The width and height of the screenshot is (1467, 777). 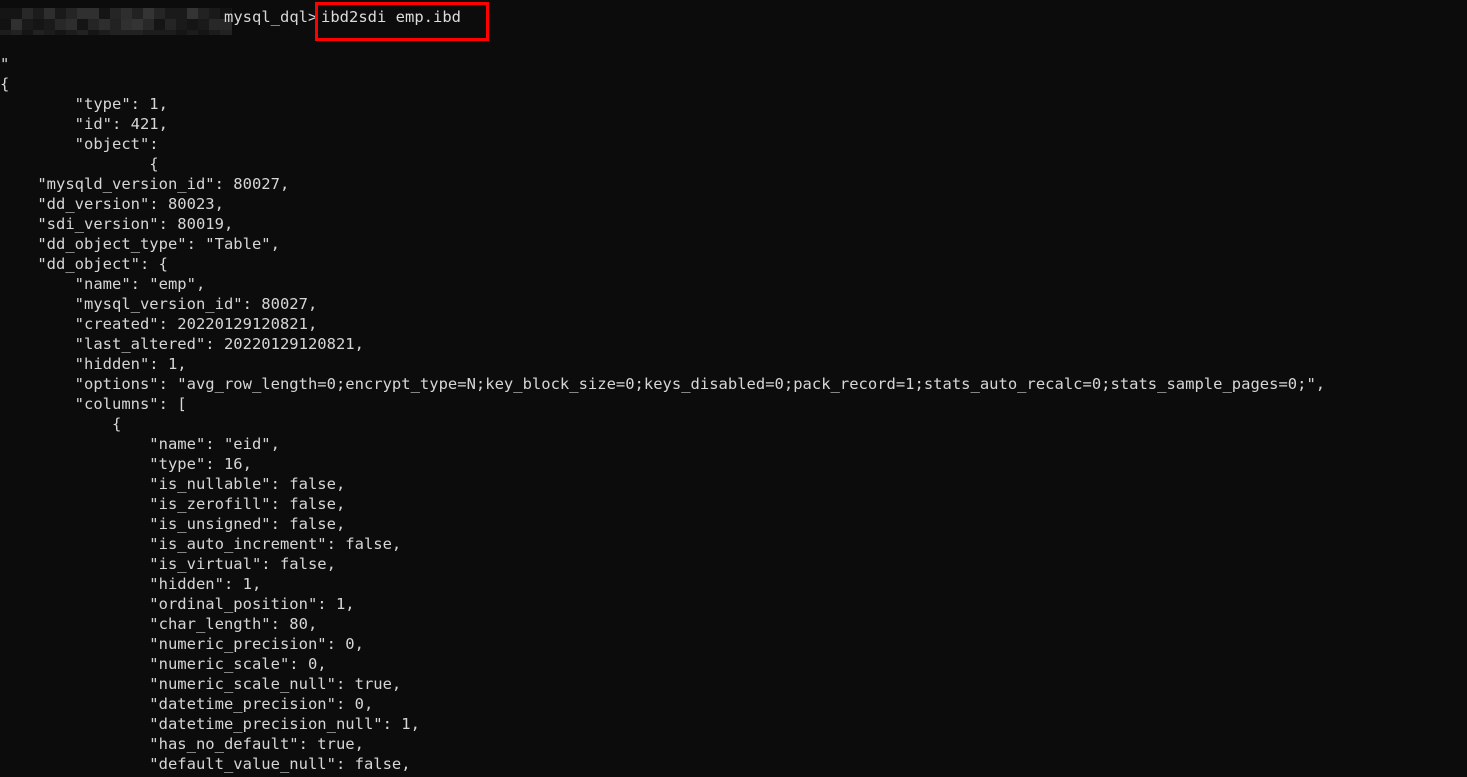 I want to click on output-line: "name": "eid",, so click(x=140, y=444).